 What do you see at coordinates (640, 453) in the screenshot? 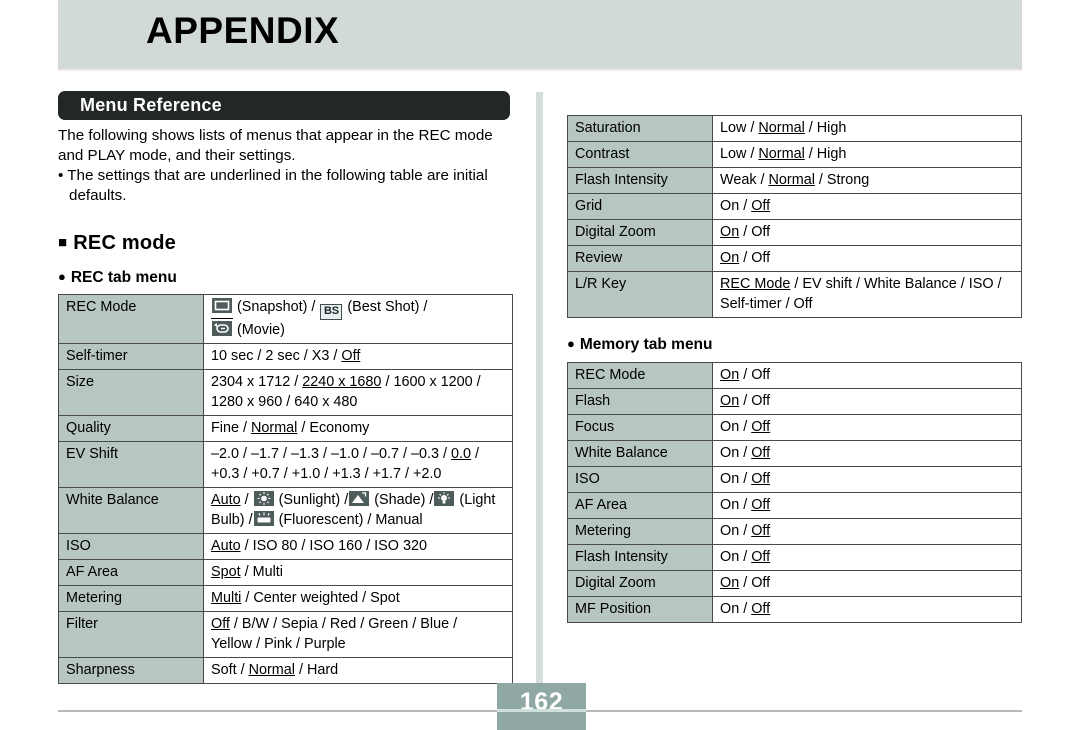
I see `row-label: White Balance` at bounding box center [640, 453].